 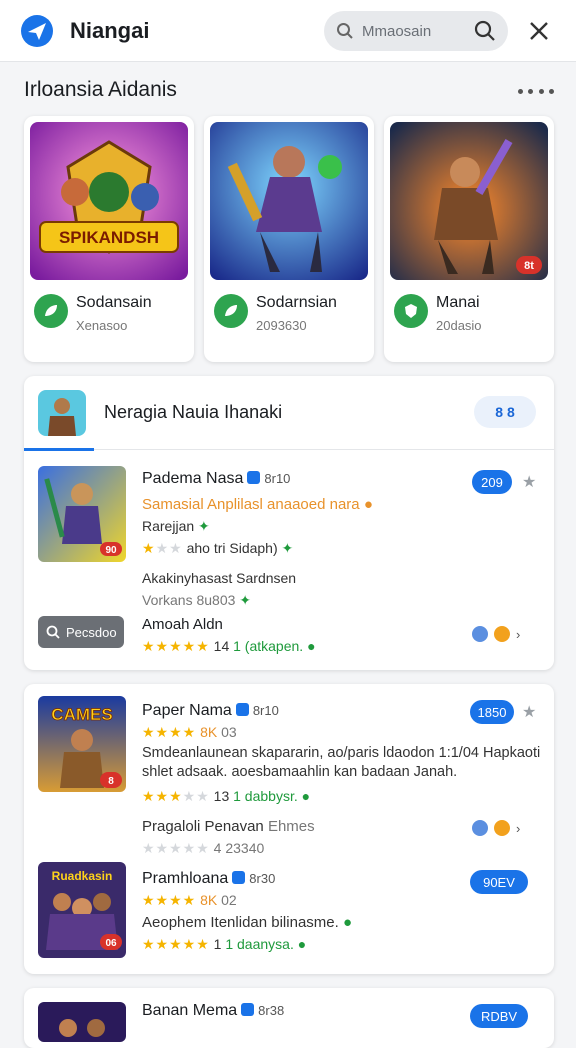 I want to click on game-title: Pragaloli Penavan Ehmes, so click(x=228, y=826).